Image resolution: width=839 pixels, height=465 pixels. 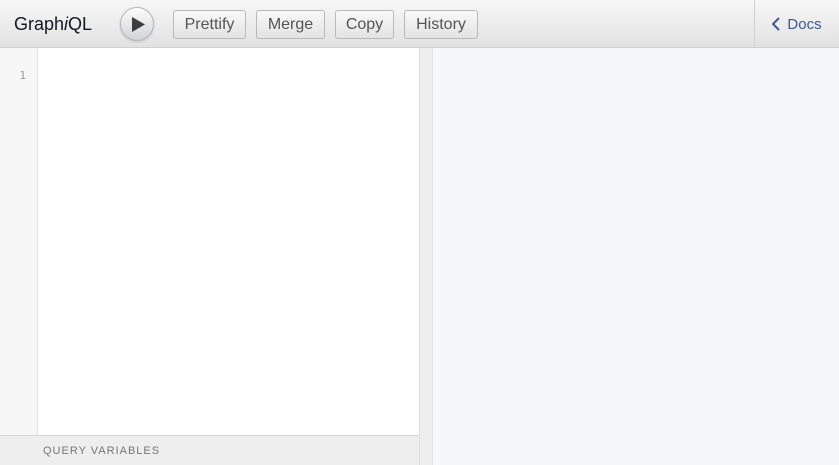 I want to click on line-number: 1, so click(x=22, y=75).